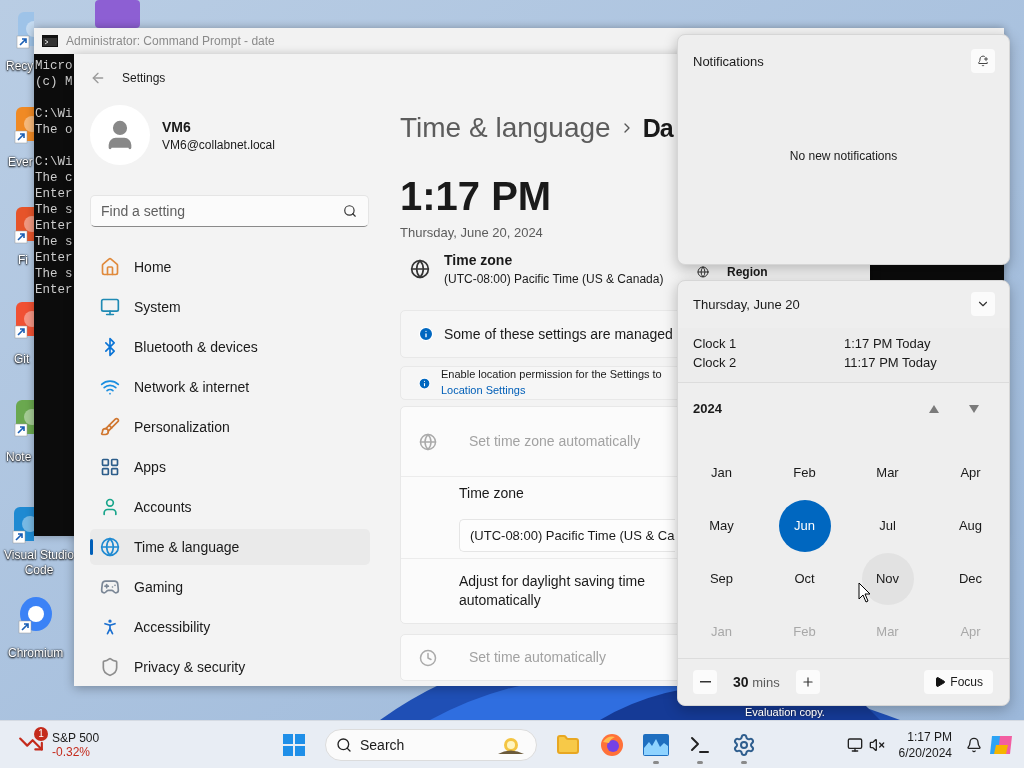 Image resolution: width=1024 pixels, height=768 pixels. I want to click on breadcrumb-link: Time & language, so click(505, 128).